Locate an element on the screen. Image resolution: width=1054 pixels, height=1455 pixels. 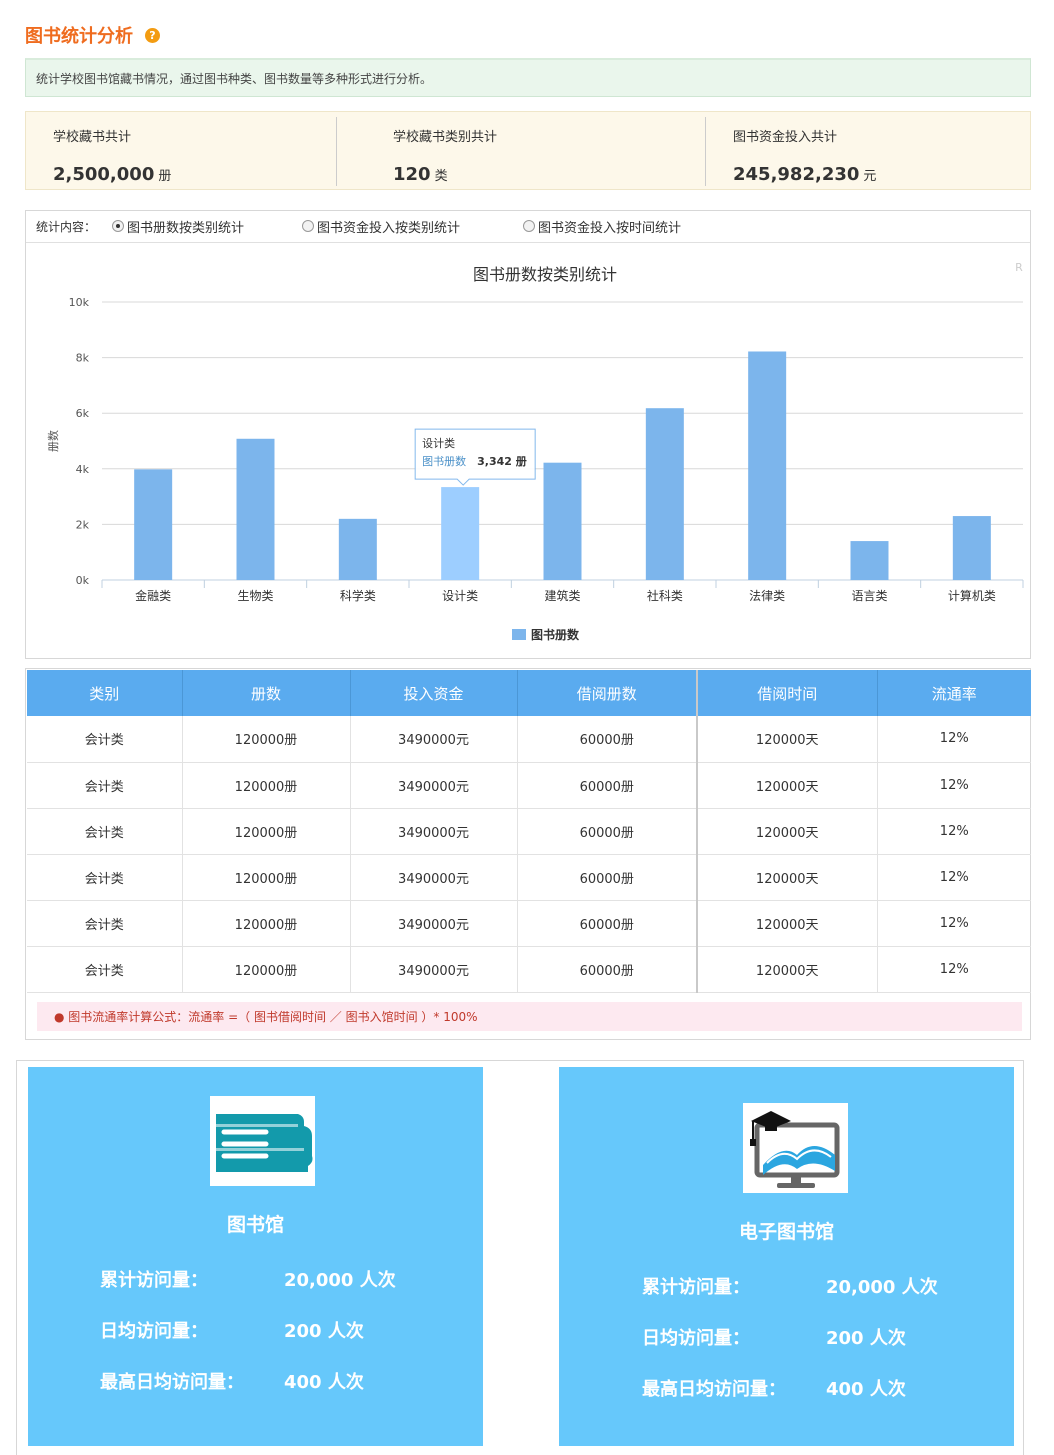
summary-categories: 学校藏书类别共计 120 类 is located at coordinates (521, 150).